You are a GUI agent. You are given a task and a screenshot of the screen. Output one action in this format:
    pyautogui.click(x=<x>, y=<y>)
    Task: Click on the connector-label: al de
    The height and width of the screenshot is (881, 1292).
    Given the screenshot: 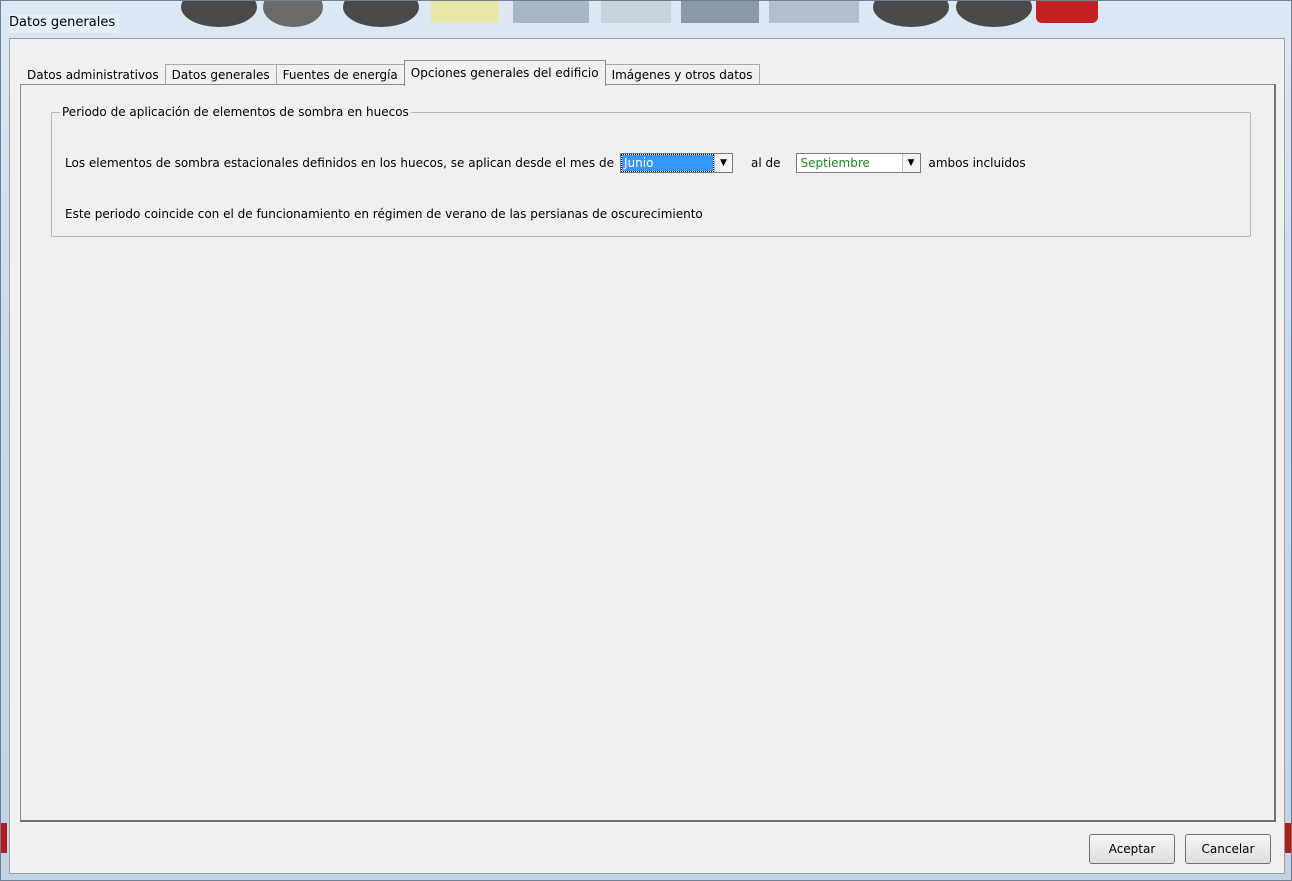 What is the action you would take?
    pyautogui.click(x=765, y=163)
    